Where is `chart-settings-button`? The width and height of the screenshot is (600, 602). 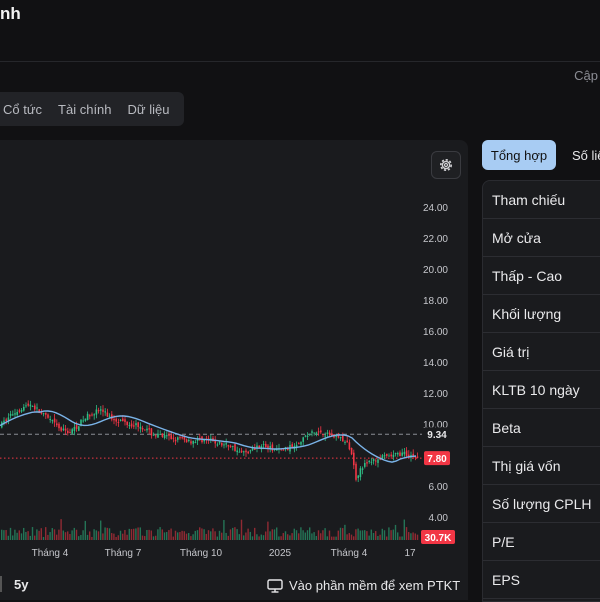
chart-settings-button is located at coordinates (446, 165).